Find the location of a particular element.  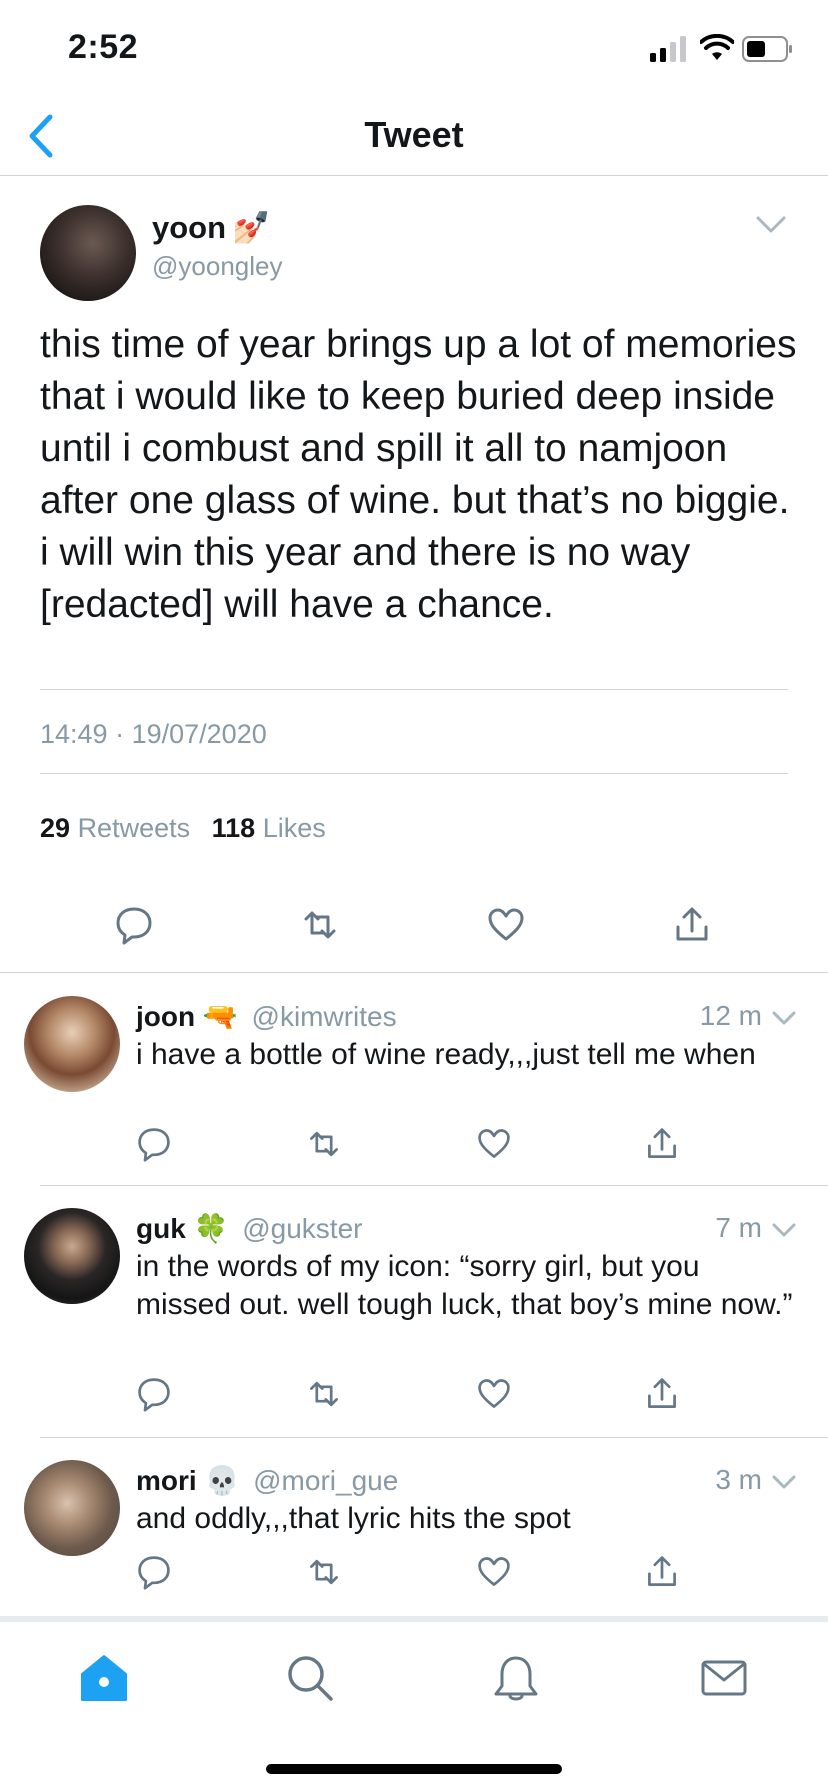

reply-author-emoji: 🍀 is located at coordinates (211, 1228).